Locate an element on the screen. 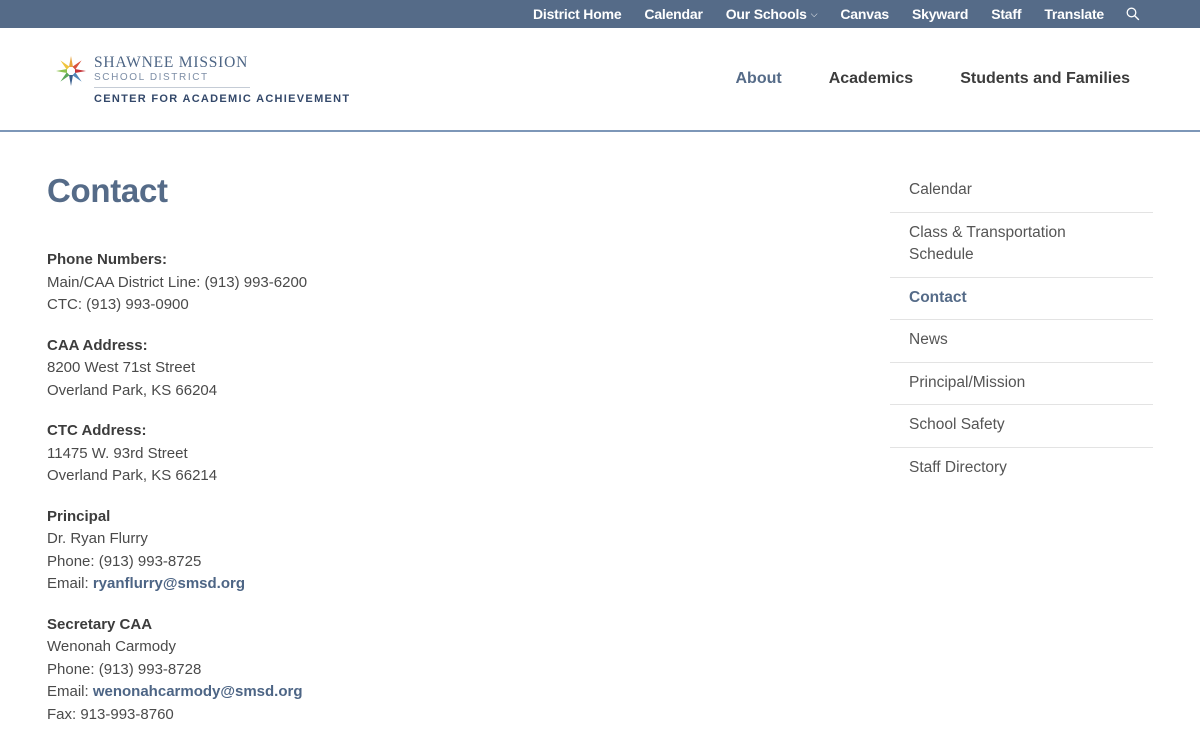 This screenshot has height=750, width=1200. caa-address-street: 8200 West 71st Street is located at coordinates (121, 367).